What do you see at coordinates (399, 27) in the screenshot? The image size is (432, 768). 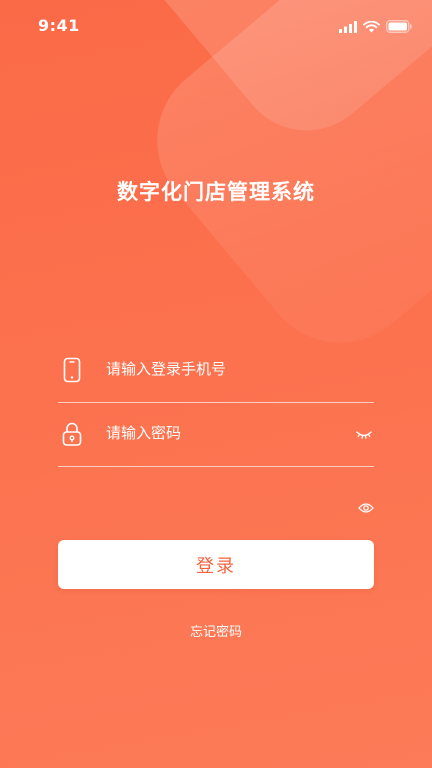 I see `battery-icon` at bounding box center [399, 27].